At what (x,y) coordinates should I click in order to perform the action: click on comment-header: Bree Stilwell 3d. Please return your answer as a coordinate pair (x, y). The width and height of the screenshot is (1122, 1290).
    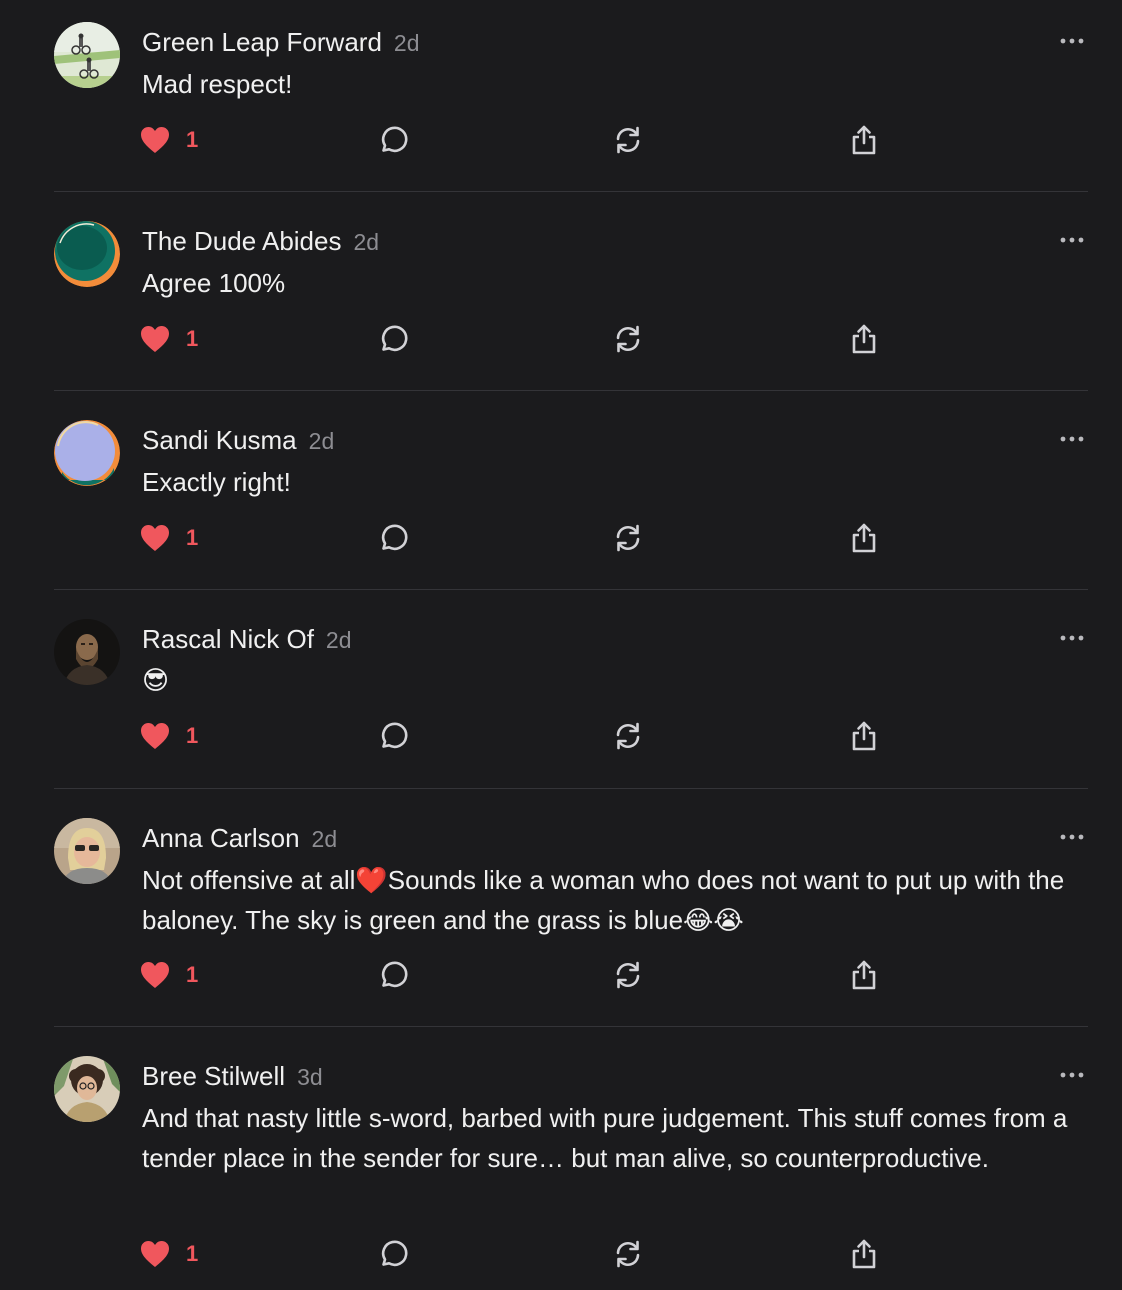
    Looking at the image, I should click on (232, 1076).